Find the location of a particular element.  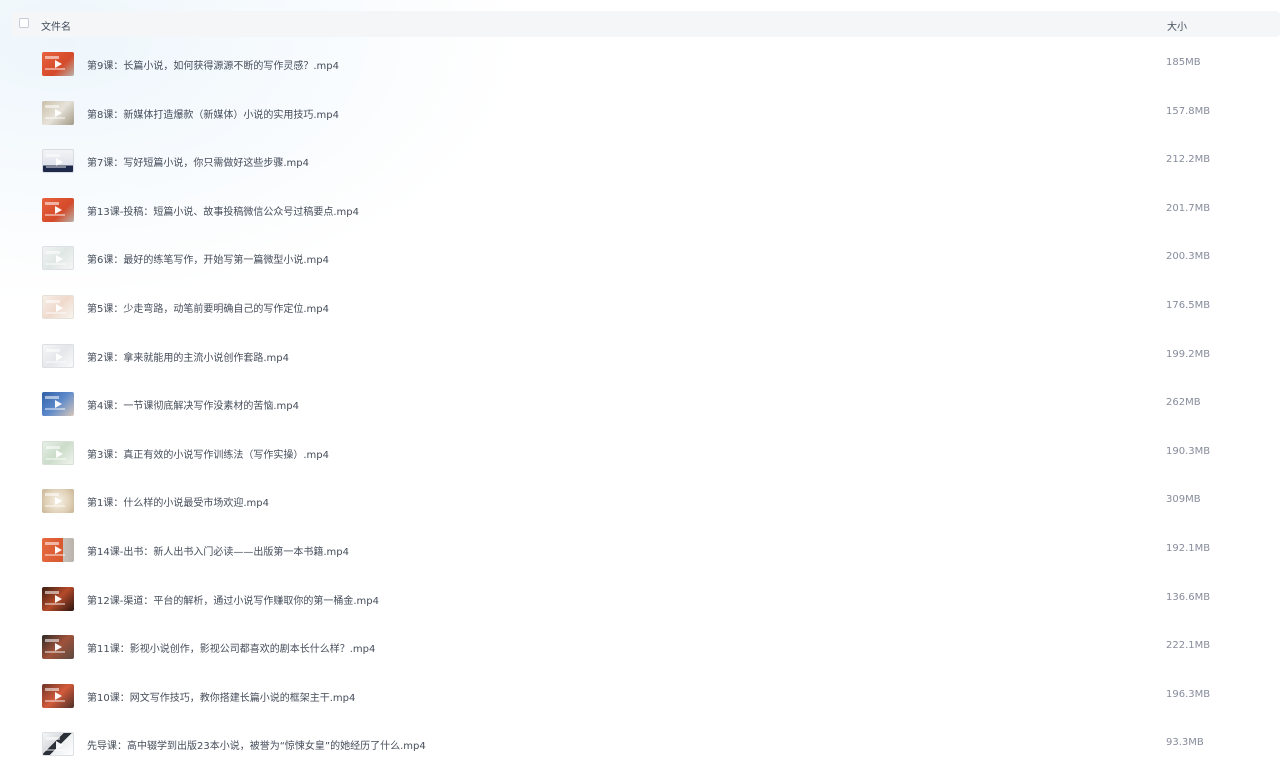

file-size: 136.6MB is located at coordinates (1188, 597).